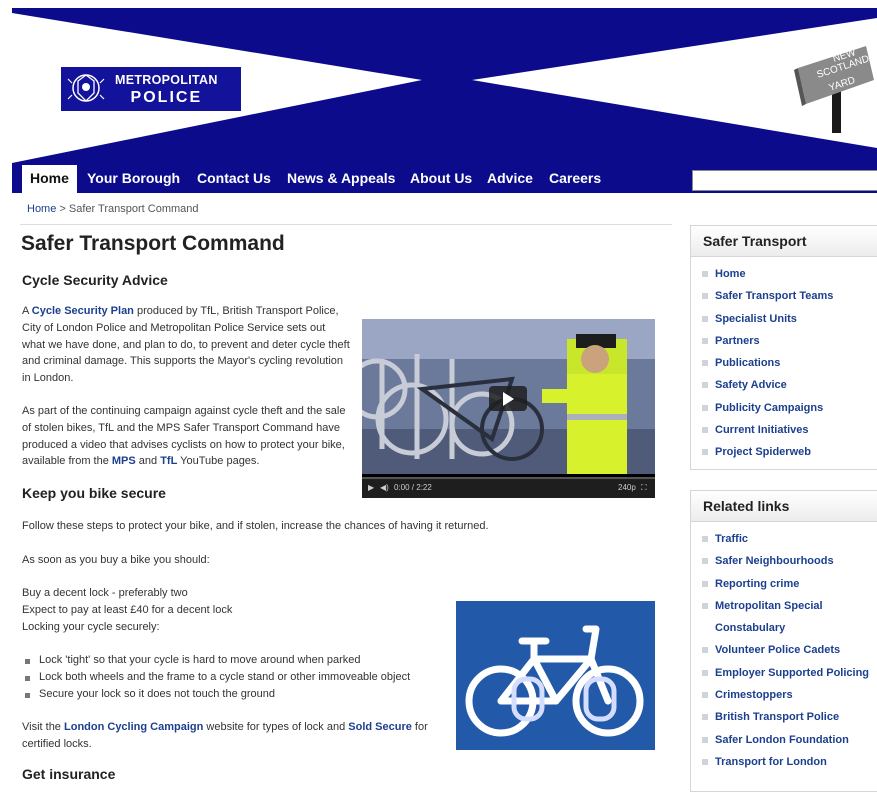  Describe the element at coordinates (777, 650) in the screenshot. I see `related-link-volunteer-police-cadets: Volunteer Police Cadets` at that location.